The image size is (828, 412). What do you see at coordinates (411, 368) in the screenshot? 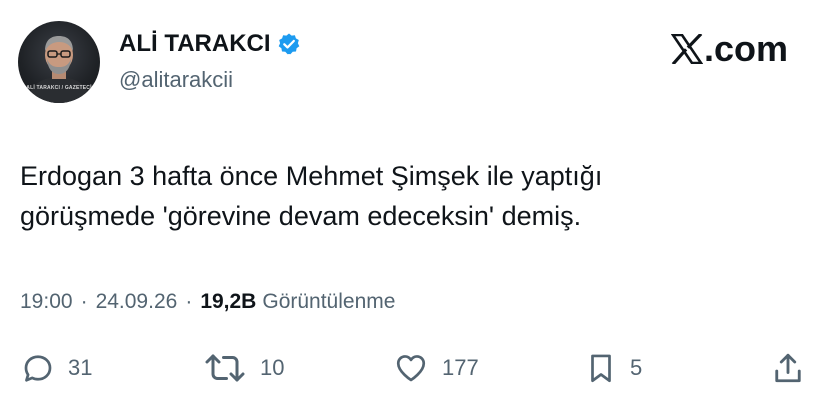
I see `heart-icon` at bounding box center [411, 368].